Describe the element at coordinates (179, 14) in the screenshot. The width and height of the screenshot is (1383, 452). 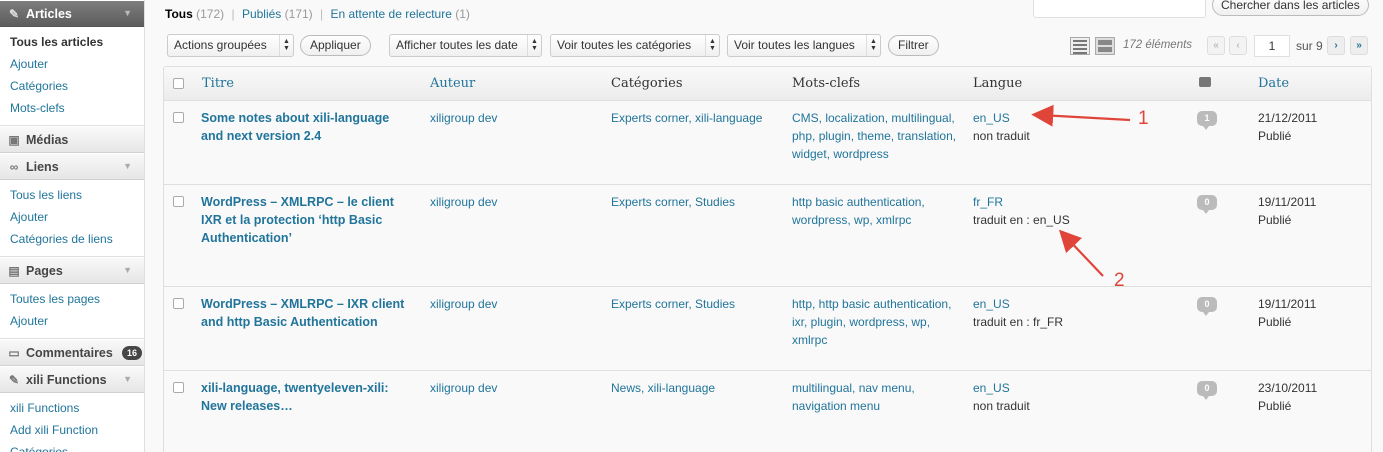
I see `filter-all: Tous` at that location.